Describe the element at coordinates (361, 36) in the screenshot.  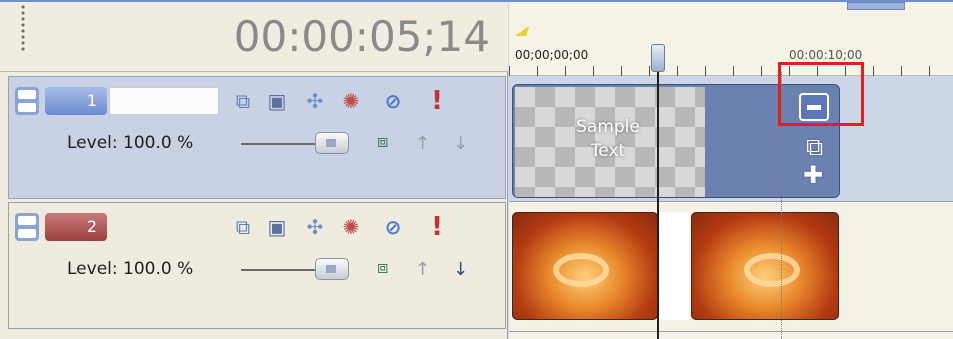
I see `cursor-timecode: 00:00:05;14` at that location.